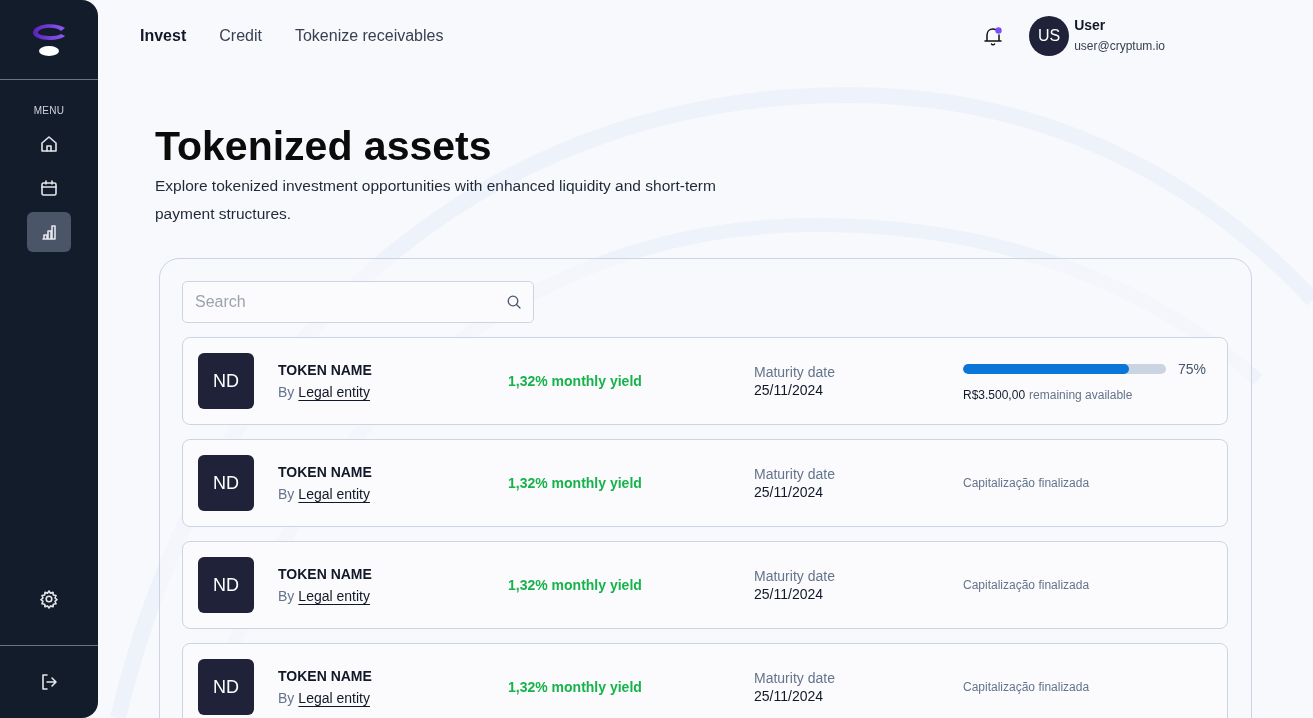  I want to click on percent-text: 75%, so click(1192, 368).